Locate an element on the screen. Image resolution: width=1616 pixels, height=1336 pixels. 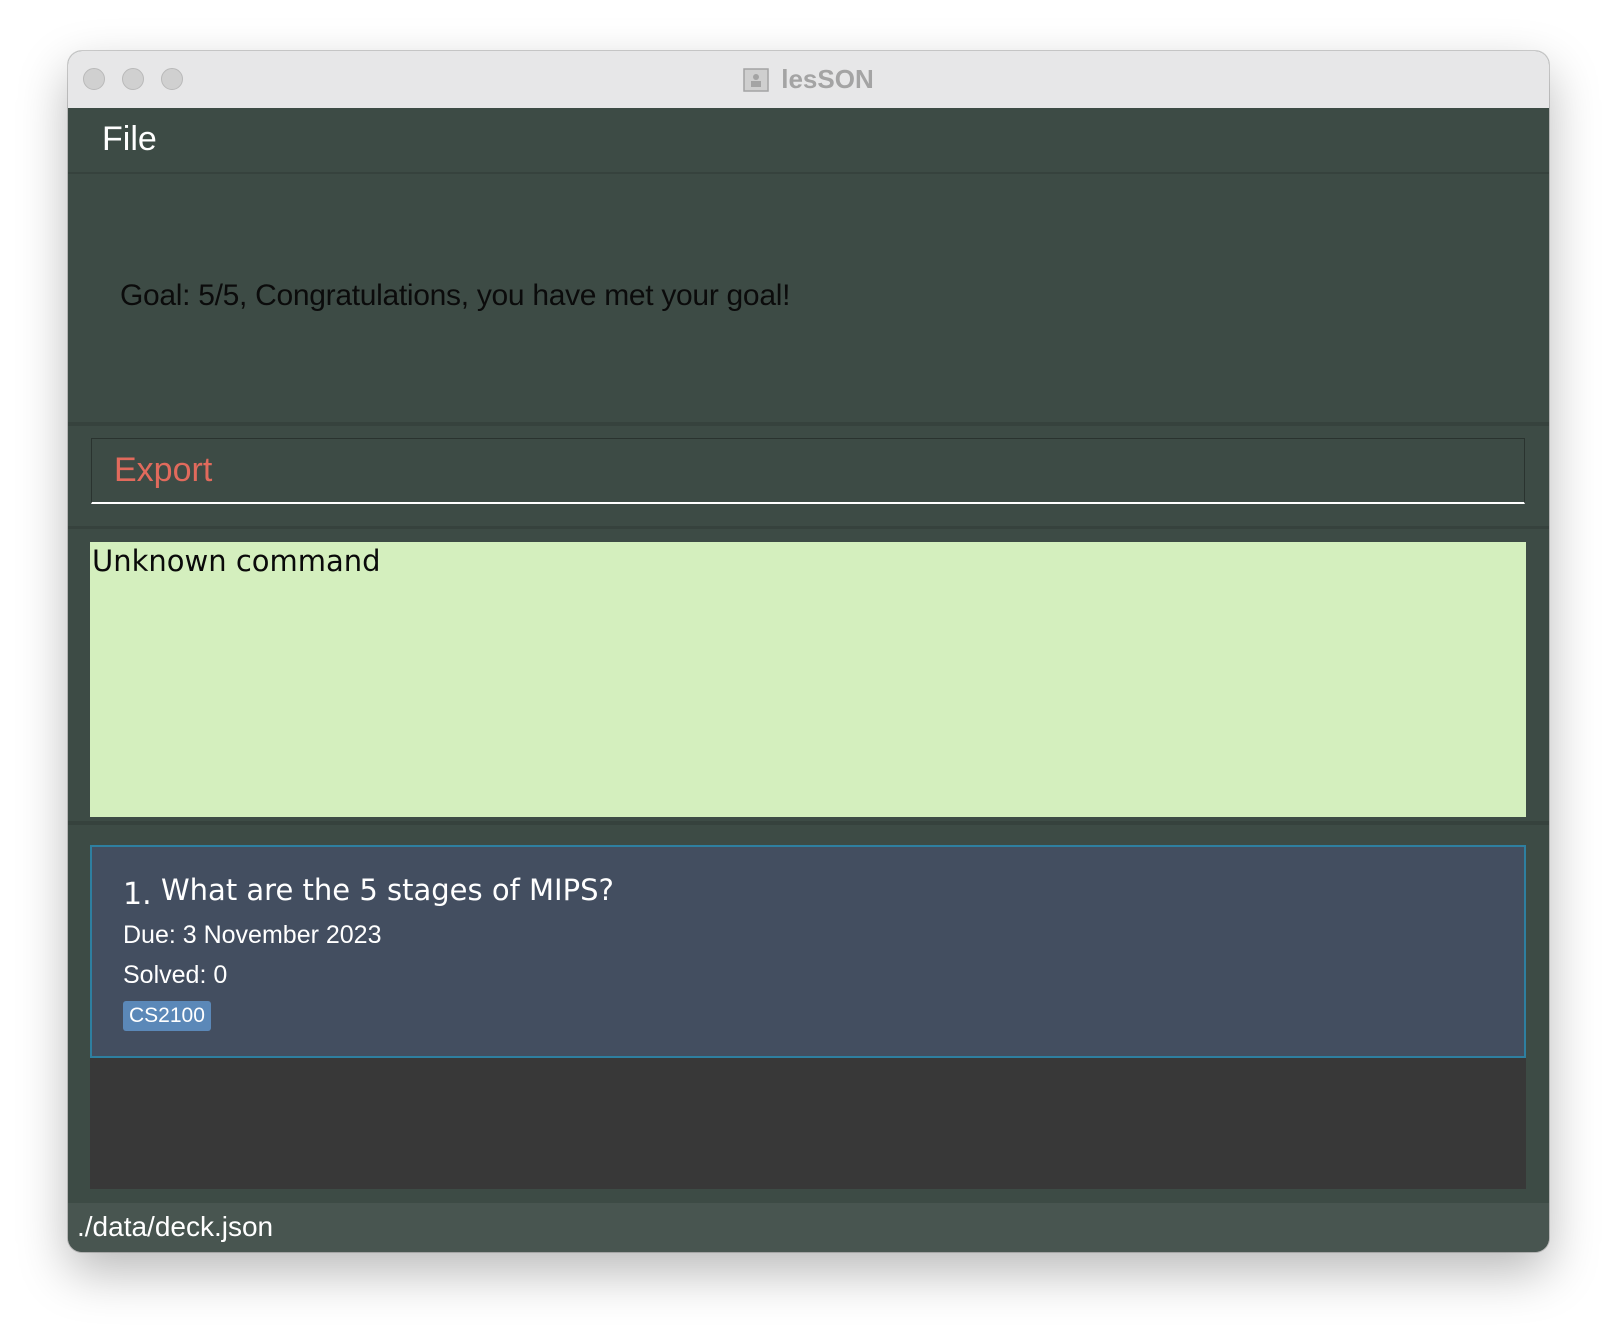
title-bar: lesSON is located at coordinates (808, 80).